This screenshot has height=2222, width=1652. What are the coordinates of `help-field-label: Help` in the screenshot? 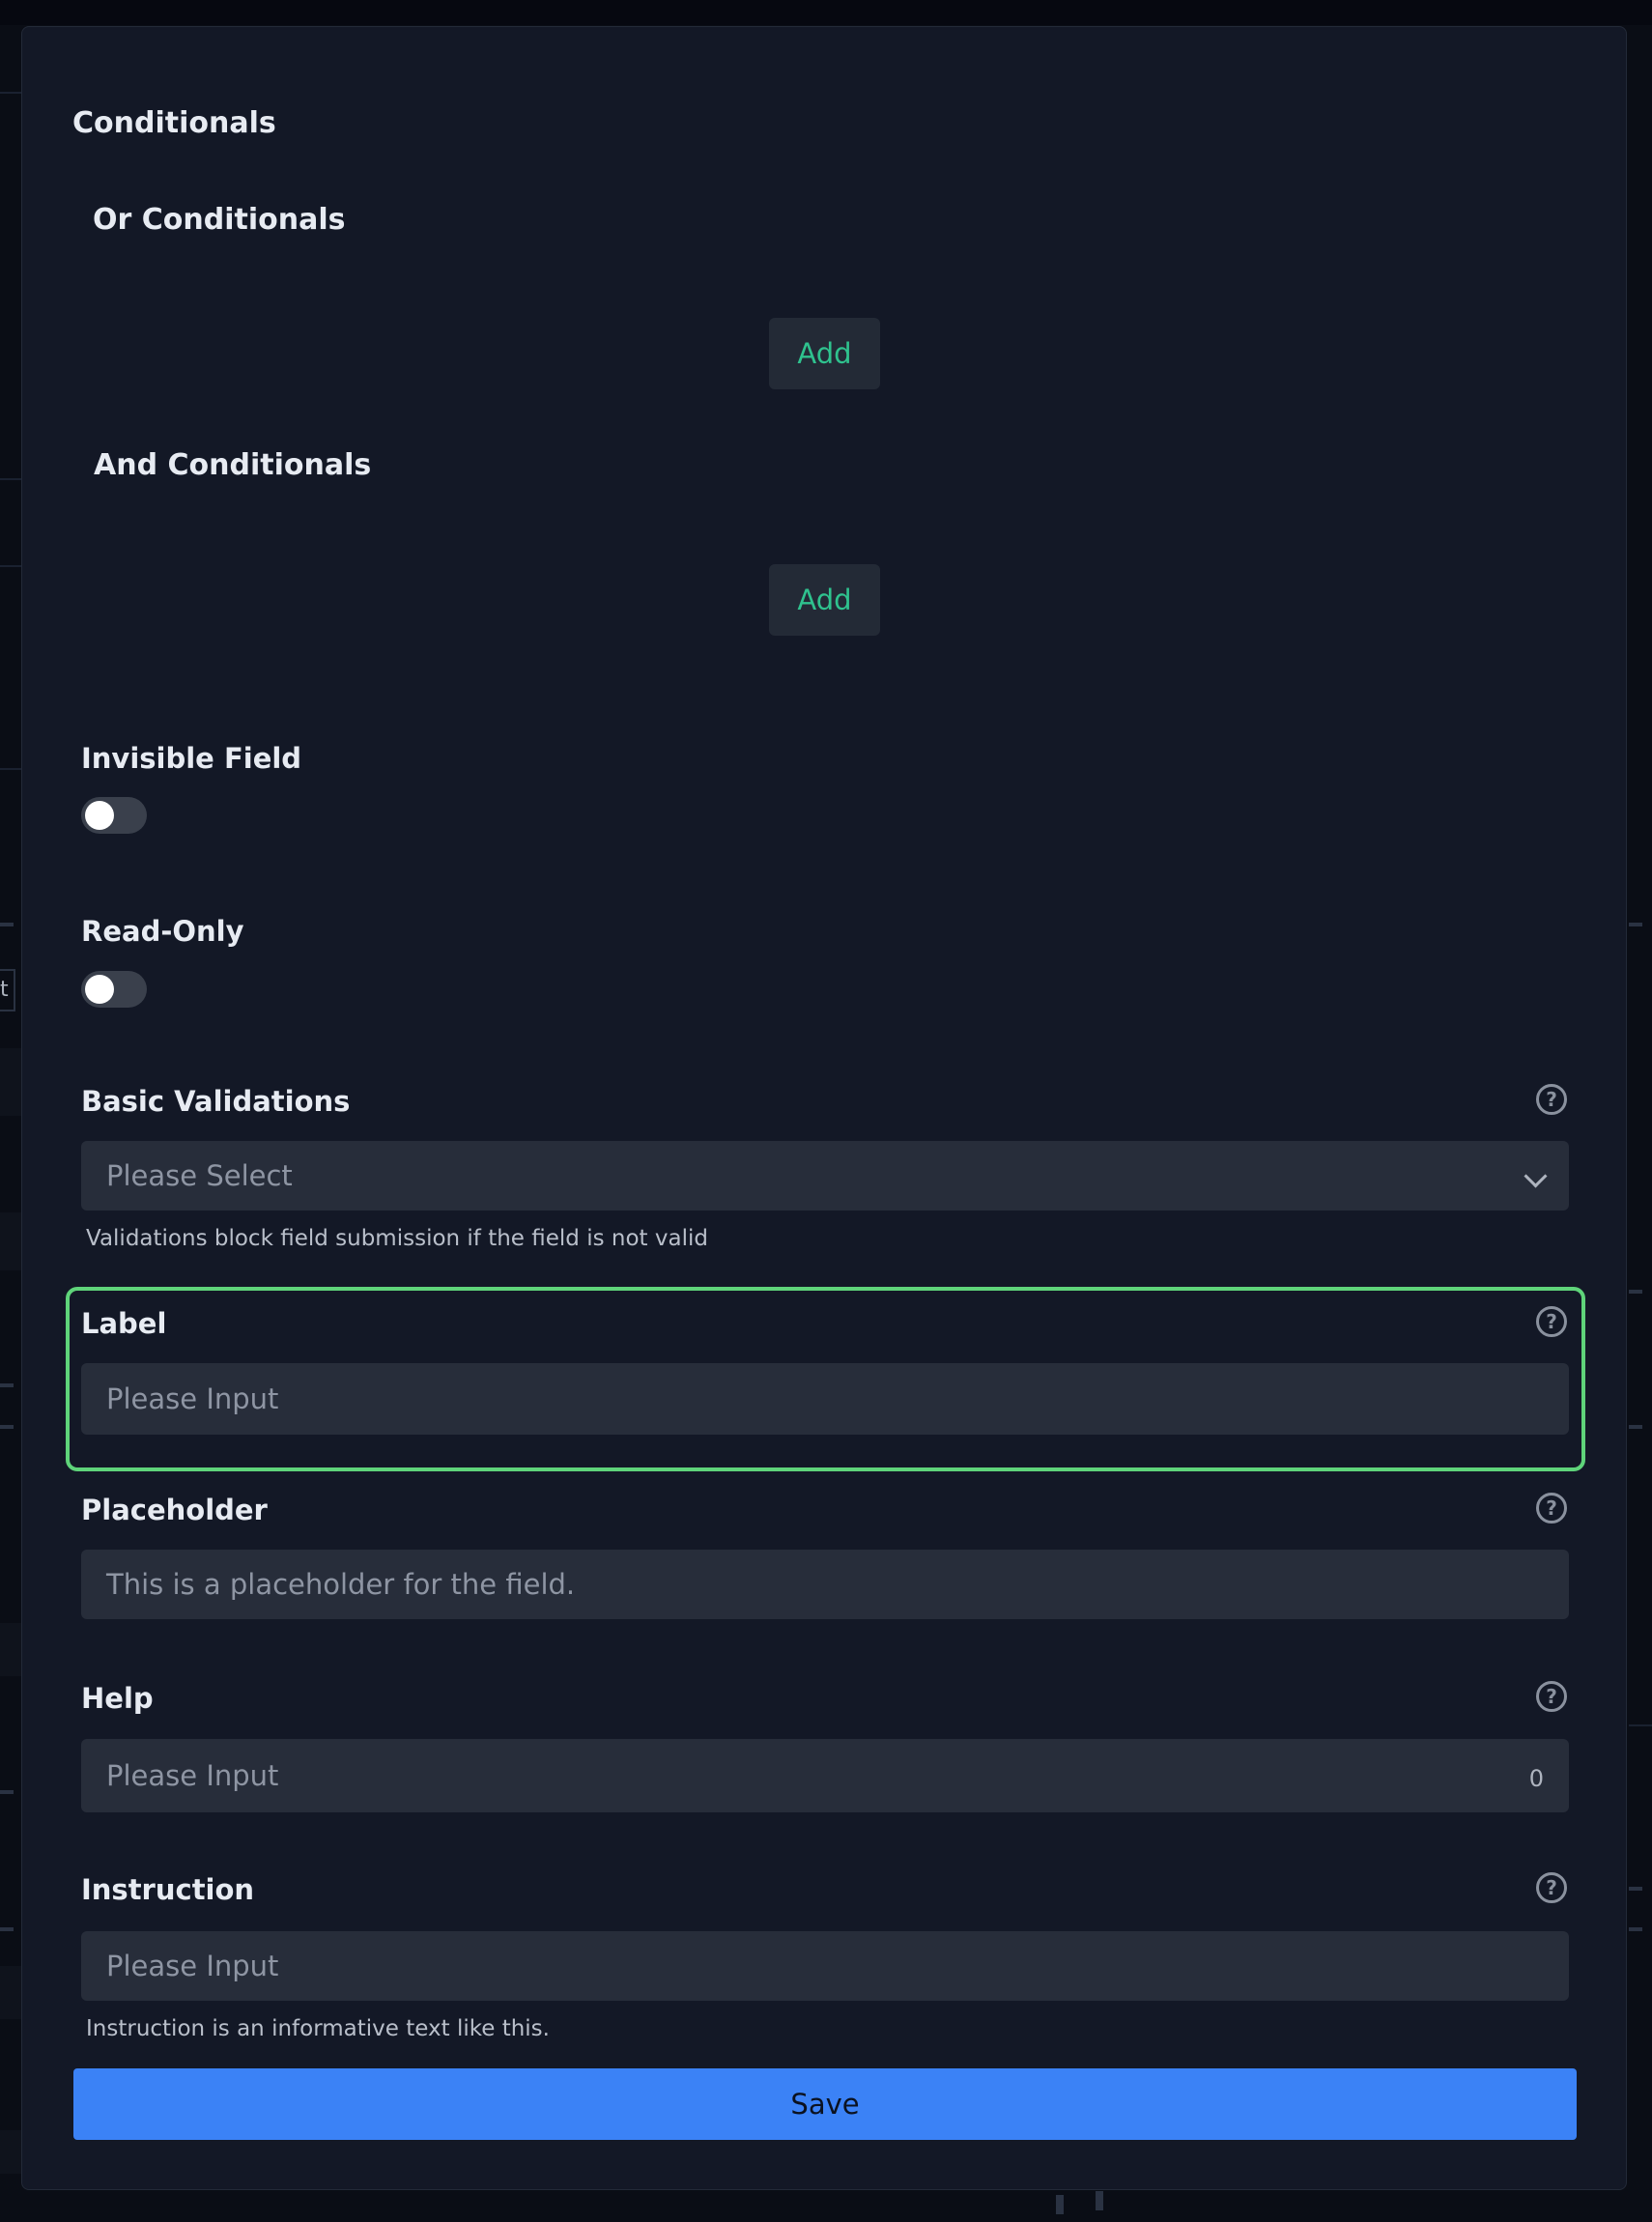 It's located at (117, 1698).